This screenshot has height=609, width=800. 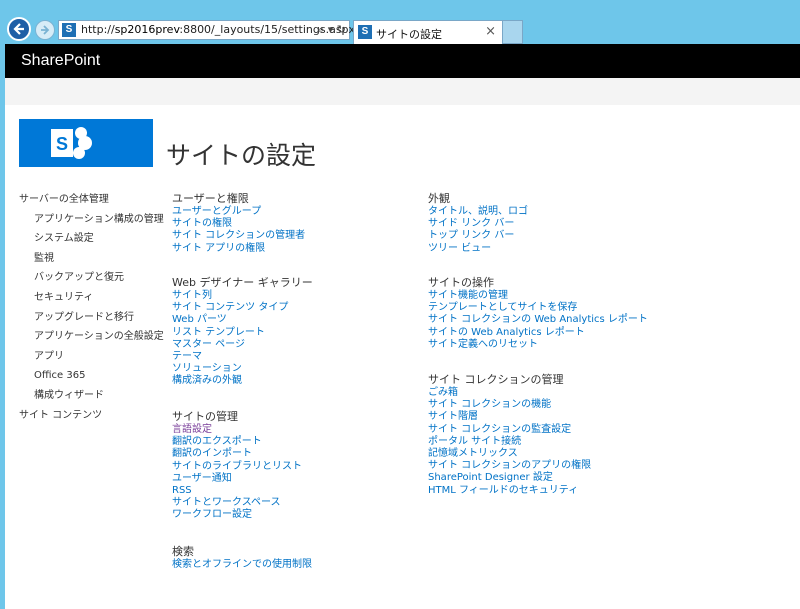 What do you see at coordinates (409, 34) in the screenshot?
I see `tab-title: サイトの設定` at bounding box center [409, 34].